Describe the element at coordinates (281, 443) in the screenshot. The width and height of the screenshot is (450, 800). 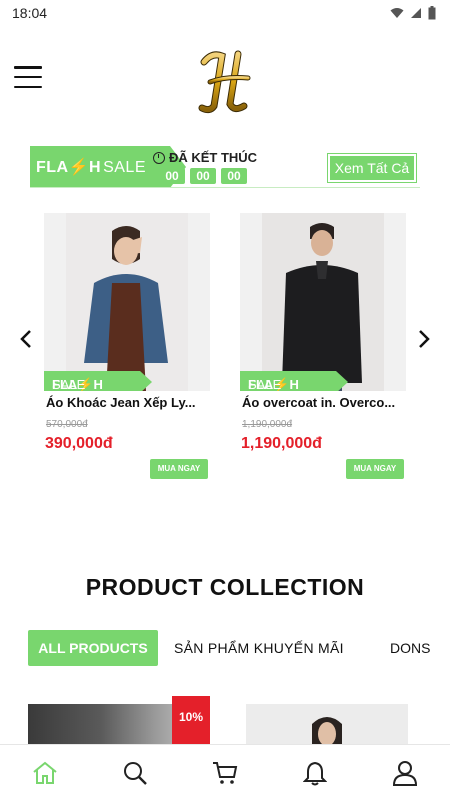
I see `product-price: 1,190,000đ` at that location.